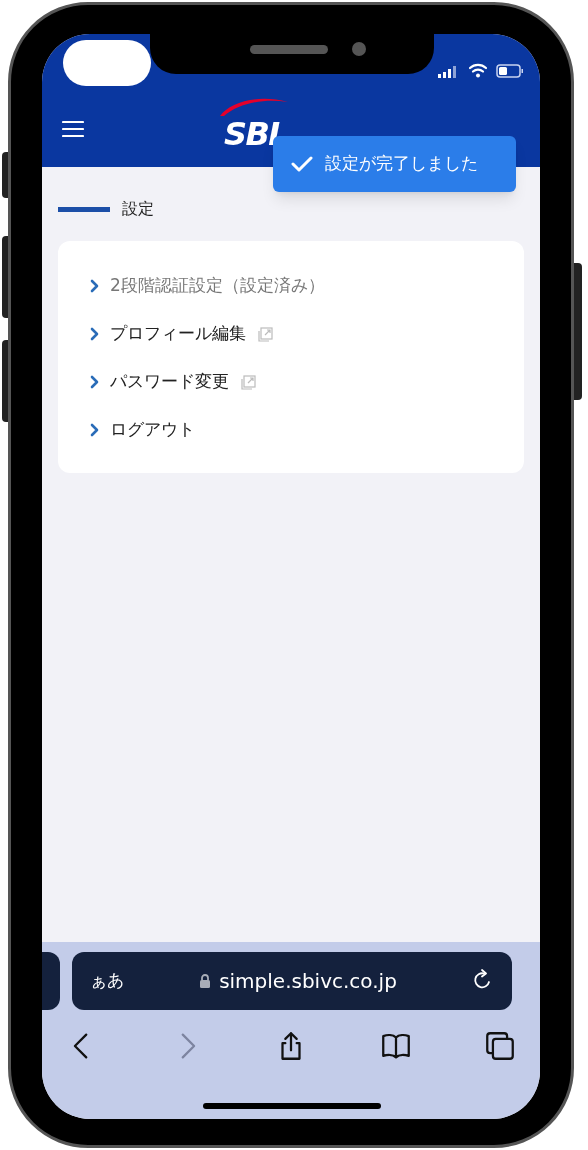 Image resolution: width=588 pixels, height=1150 pixels. I want to click on tabs-icon, so click(500, 1046).